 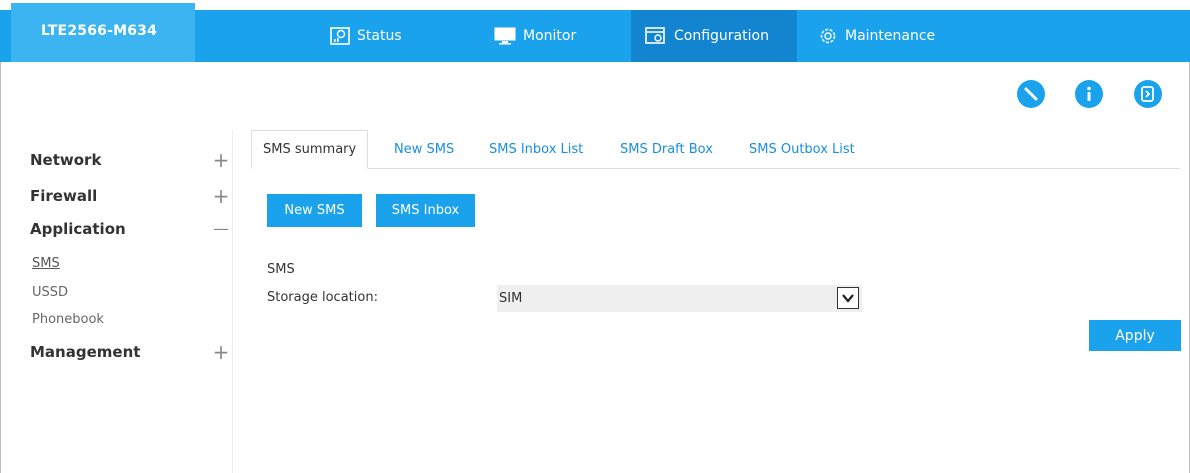 I want to click on nav-status: Status, so click(x=366, y=36).